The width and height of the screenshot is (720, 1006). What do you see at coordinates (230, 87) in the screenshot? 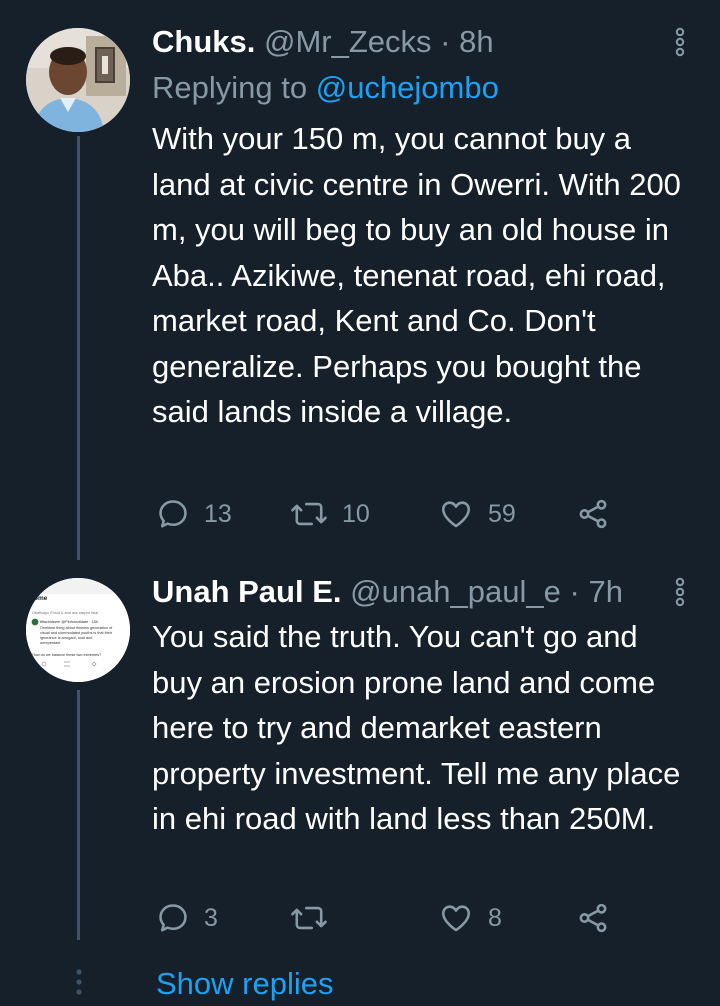
I see `replying-prefix: Replying to` at bounding box center [230, 87].